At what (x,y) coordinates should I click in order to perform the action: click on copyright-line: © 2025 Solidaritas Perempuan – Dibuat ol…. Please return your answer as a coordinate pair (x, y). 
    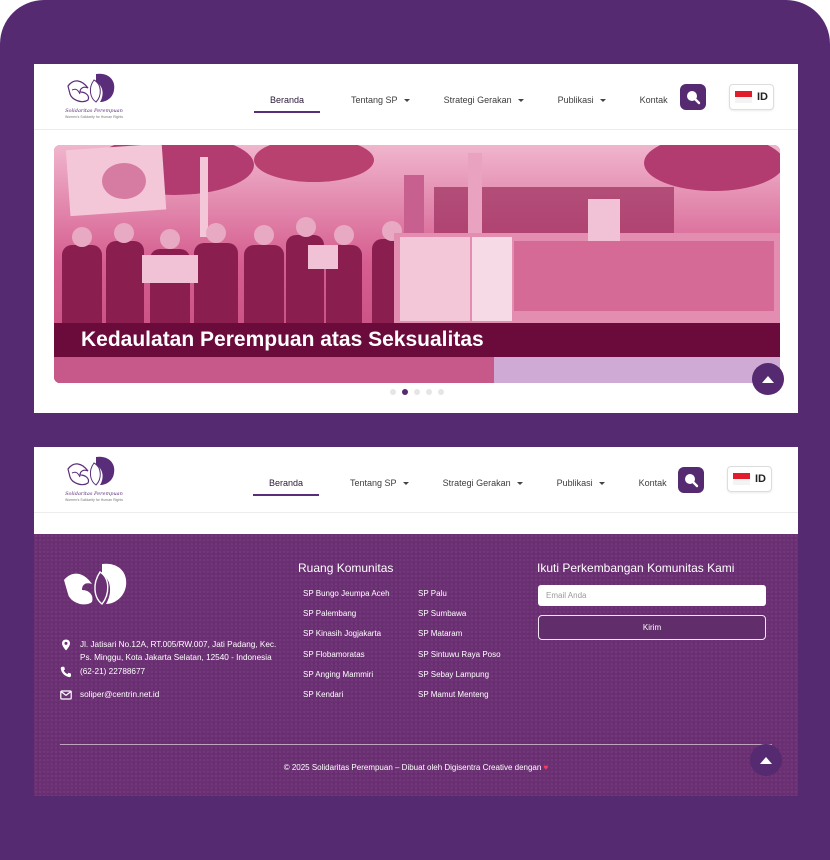
    Looking at the image, I should click on (416, 767).